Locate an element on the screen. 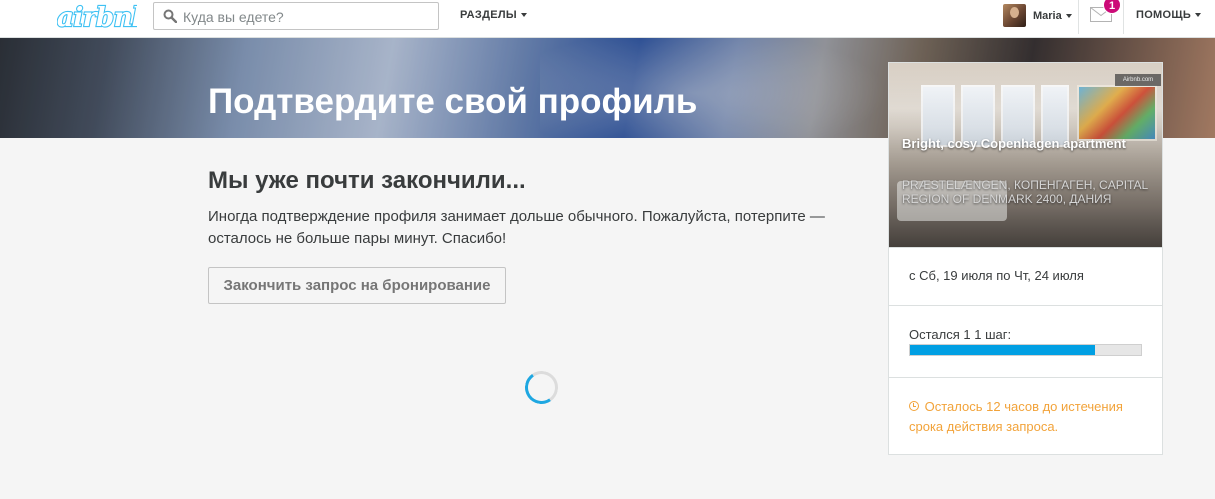 The image size is (1215, 499). page-title: Подтвердите свой профиль is located at coordinates (453, 101).